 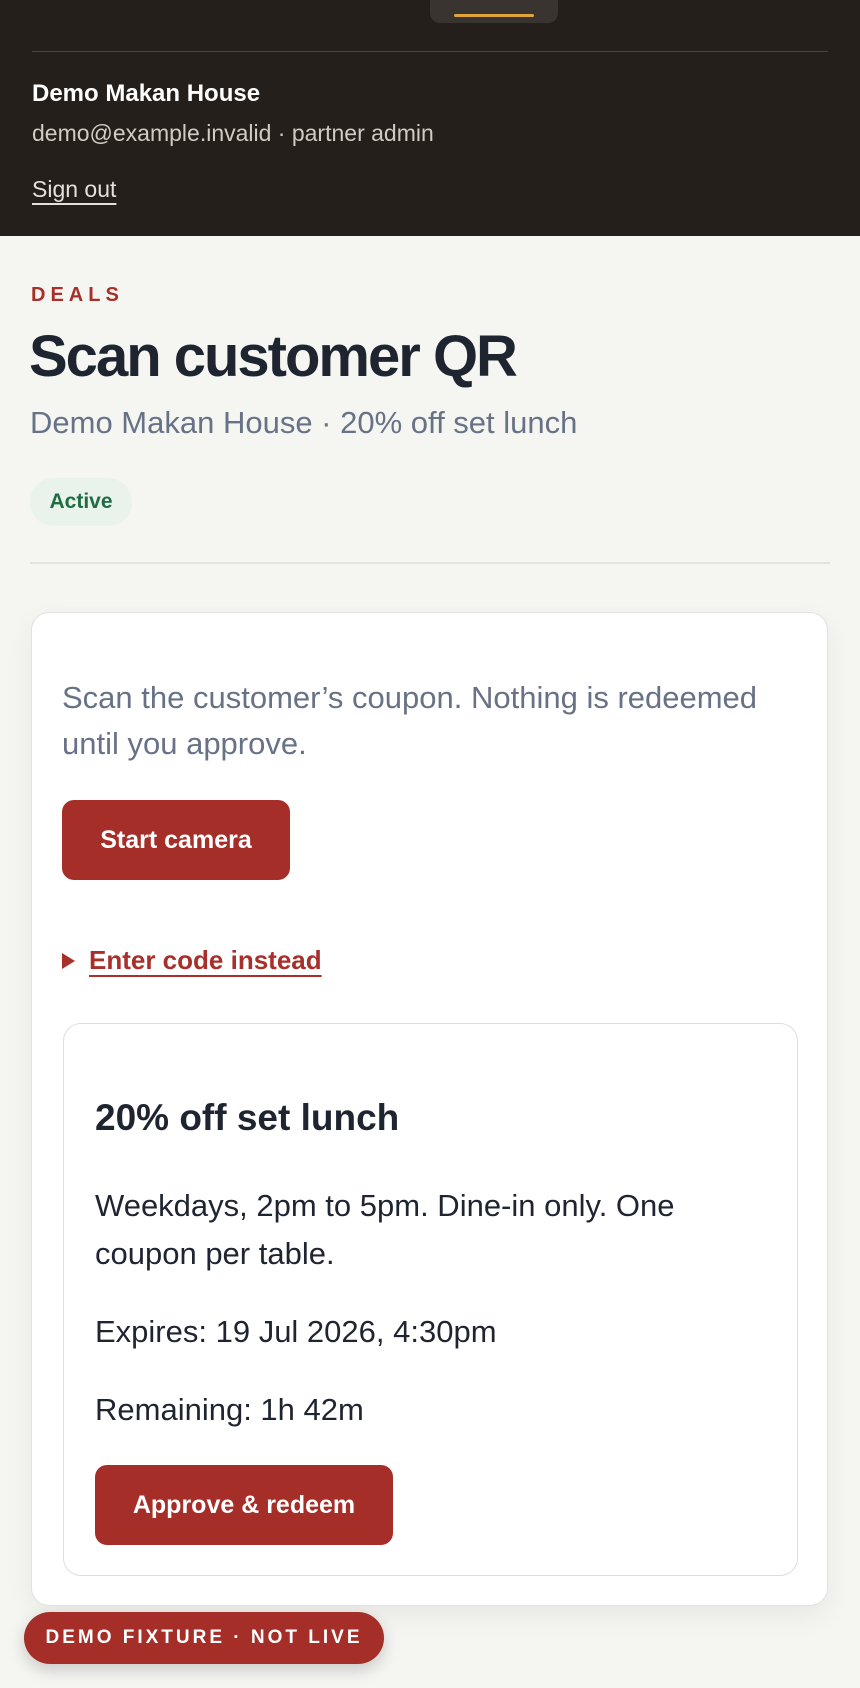 What do you see at coordinates (233, 133) in the screenshot?
I see `user-email-role: demo@example.invalid · partner admin` at bounding box center [233, 133].